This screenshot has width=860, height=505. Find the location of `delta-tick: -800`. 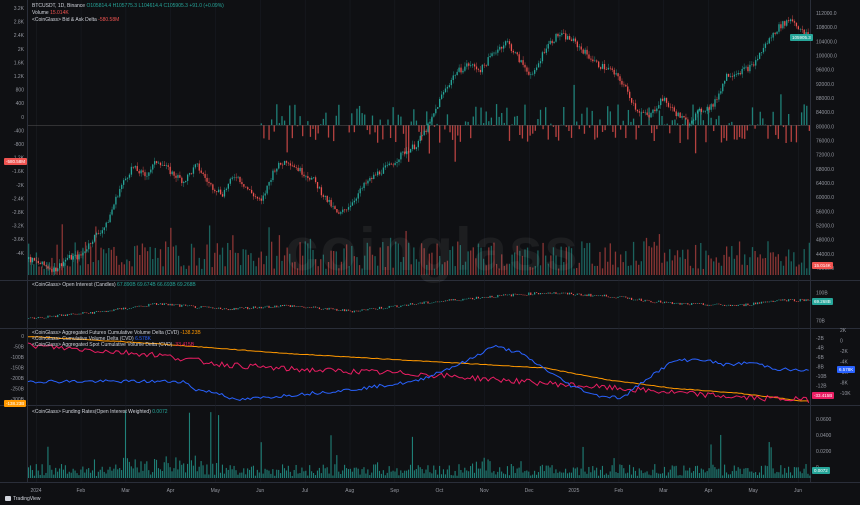

delta-tick: -800 is located at coordinates (19, 145).